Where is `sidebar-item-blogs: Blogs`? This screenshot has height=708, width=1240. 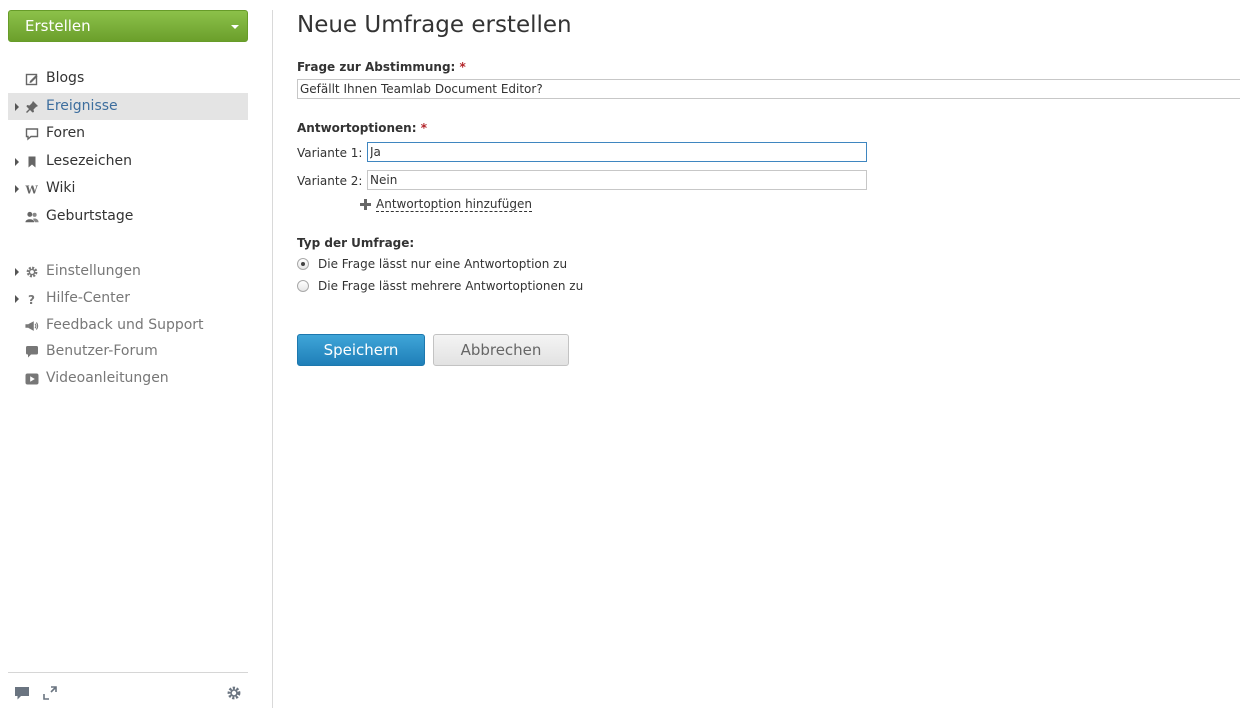
sidebar-item-blogs: Blogs is located at coordinates (128, 79).